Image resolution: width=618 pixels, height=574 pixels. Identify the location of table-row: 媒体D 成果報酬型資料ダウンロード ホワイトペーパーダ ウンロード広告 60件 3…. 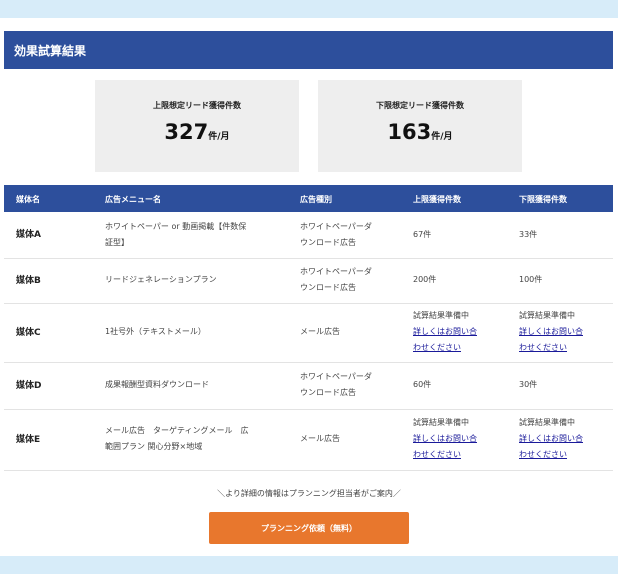
(308, 386).